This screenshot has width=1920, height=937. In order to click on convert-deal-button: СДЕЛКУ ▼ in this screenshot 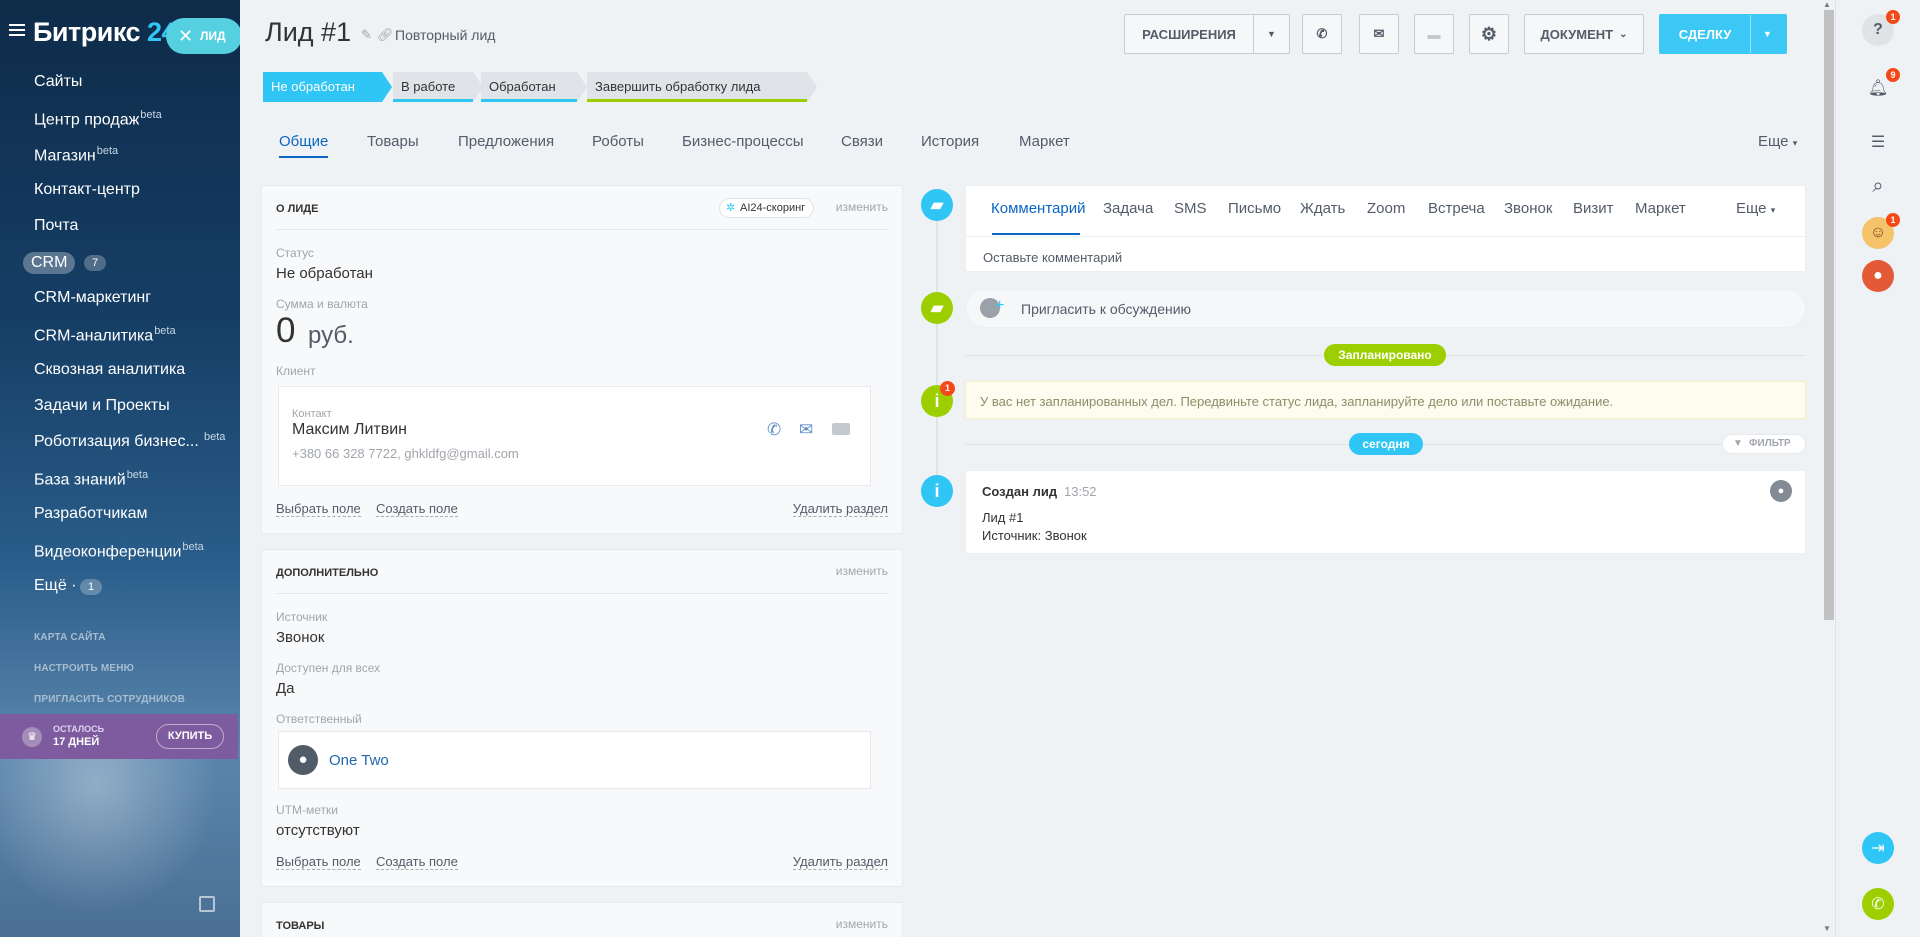, I will do `click(1723, 34)`.